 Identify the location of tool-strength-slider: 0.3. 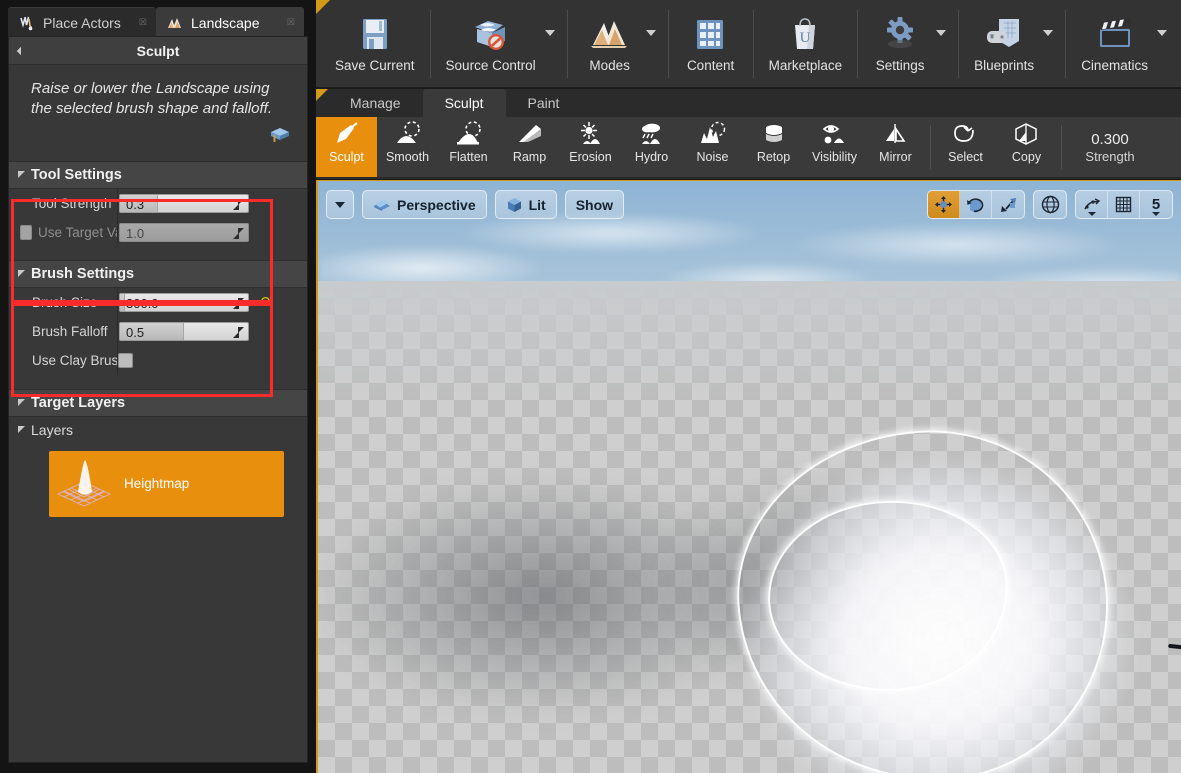
(184, 203).